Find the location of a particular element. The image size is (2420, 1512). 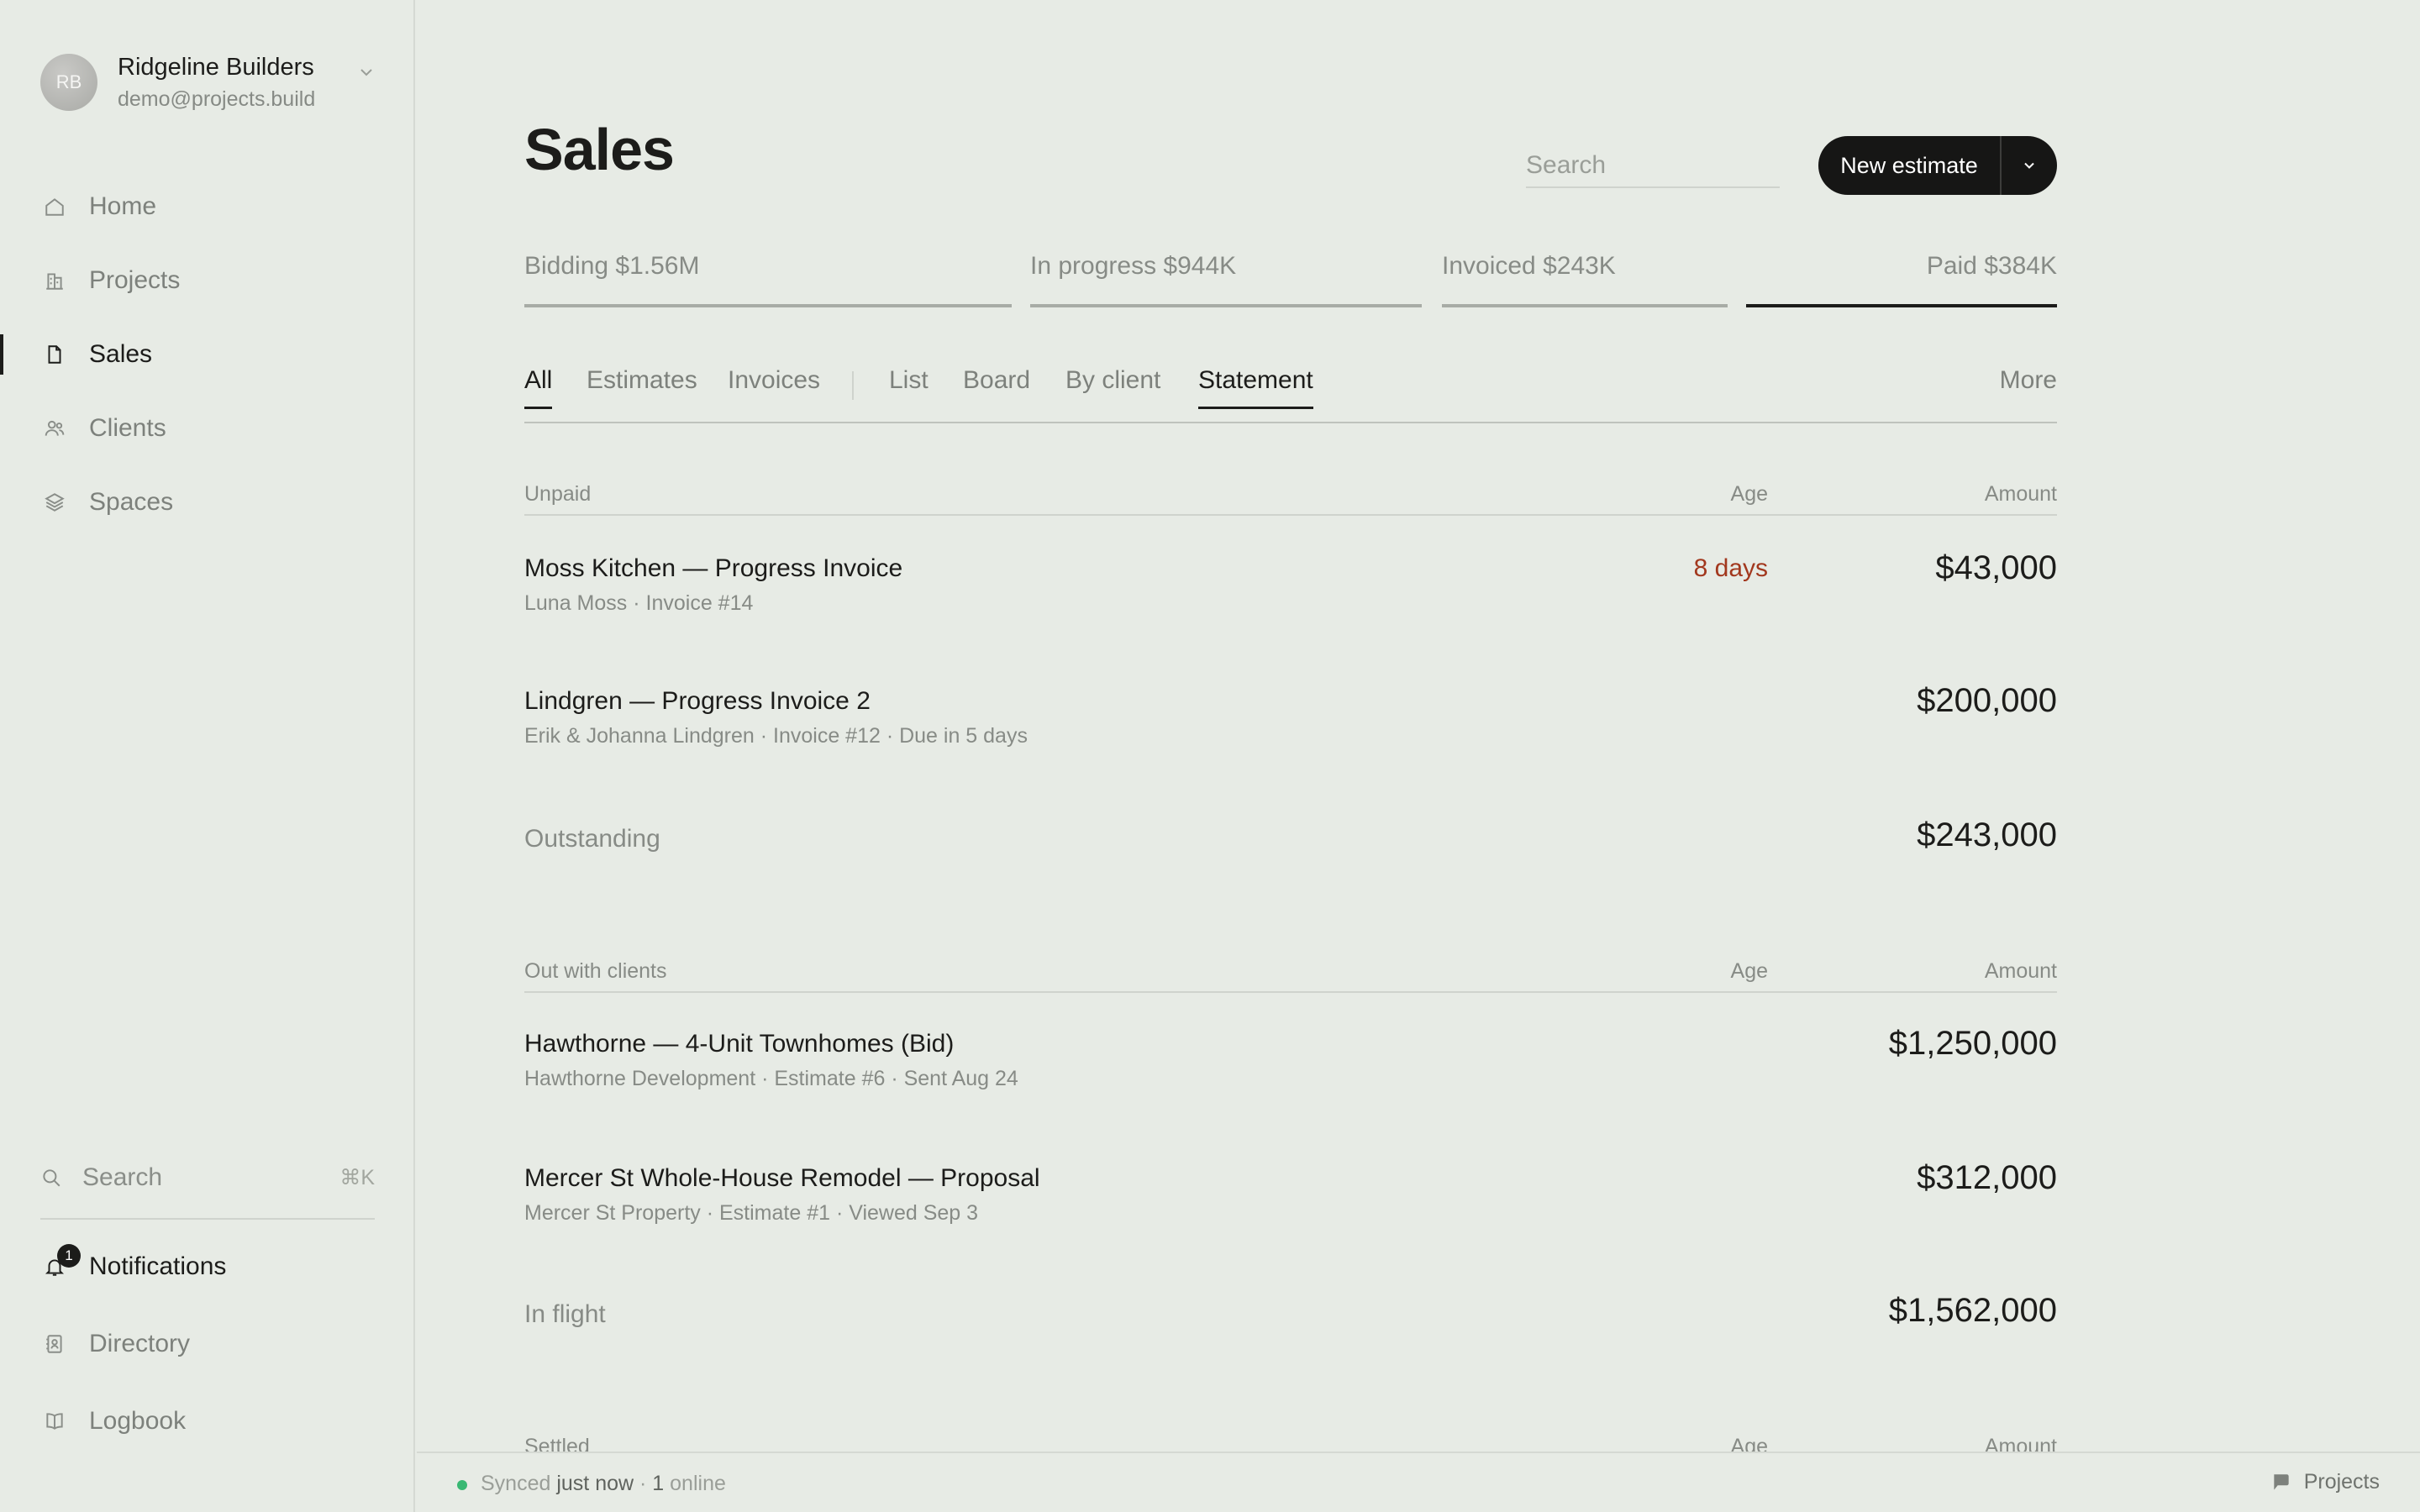

sidebar-item-label: Sales is located at coordinates (121, 354).